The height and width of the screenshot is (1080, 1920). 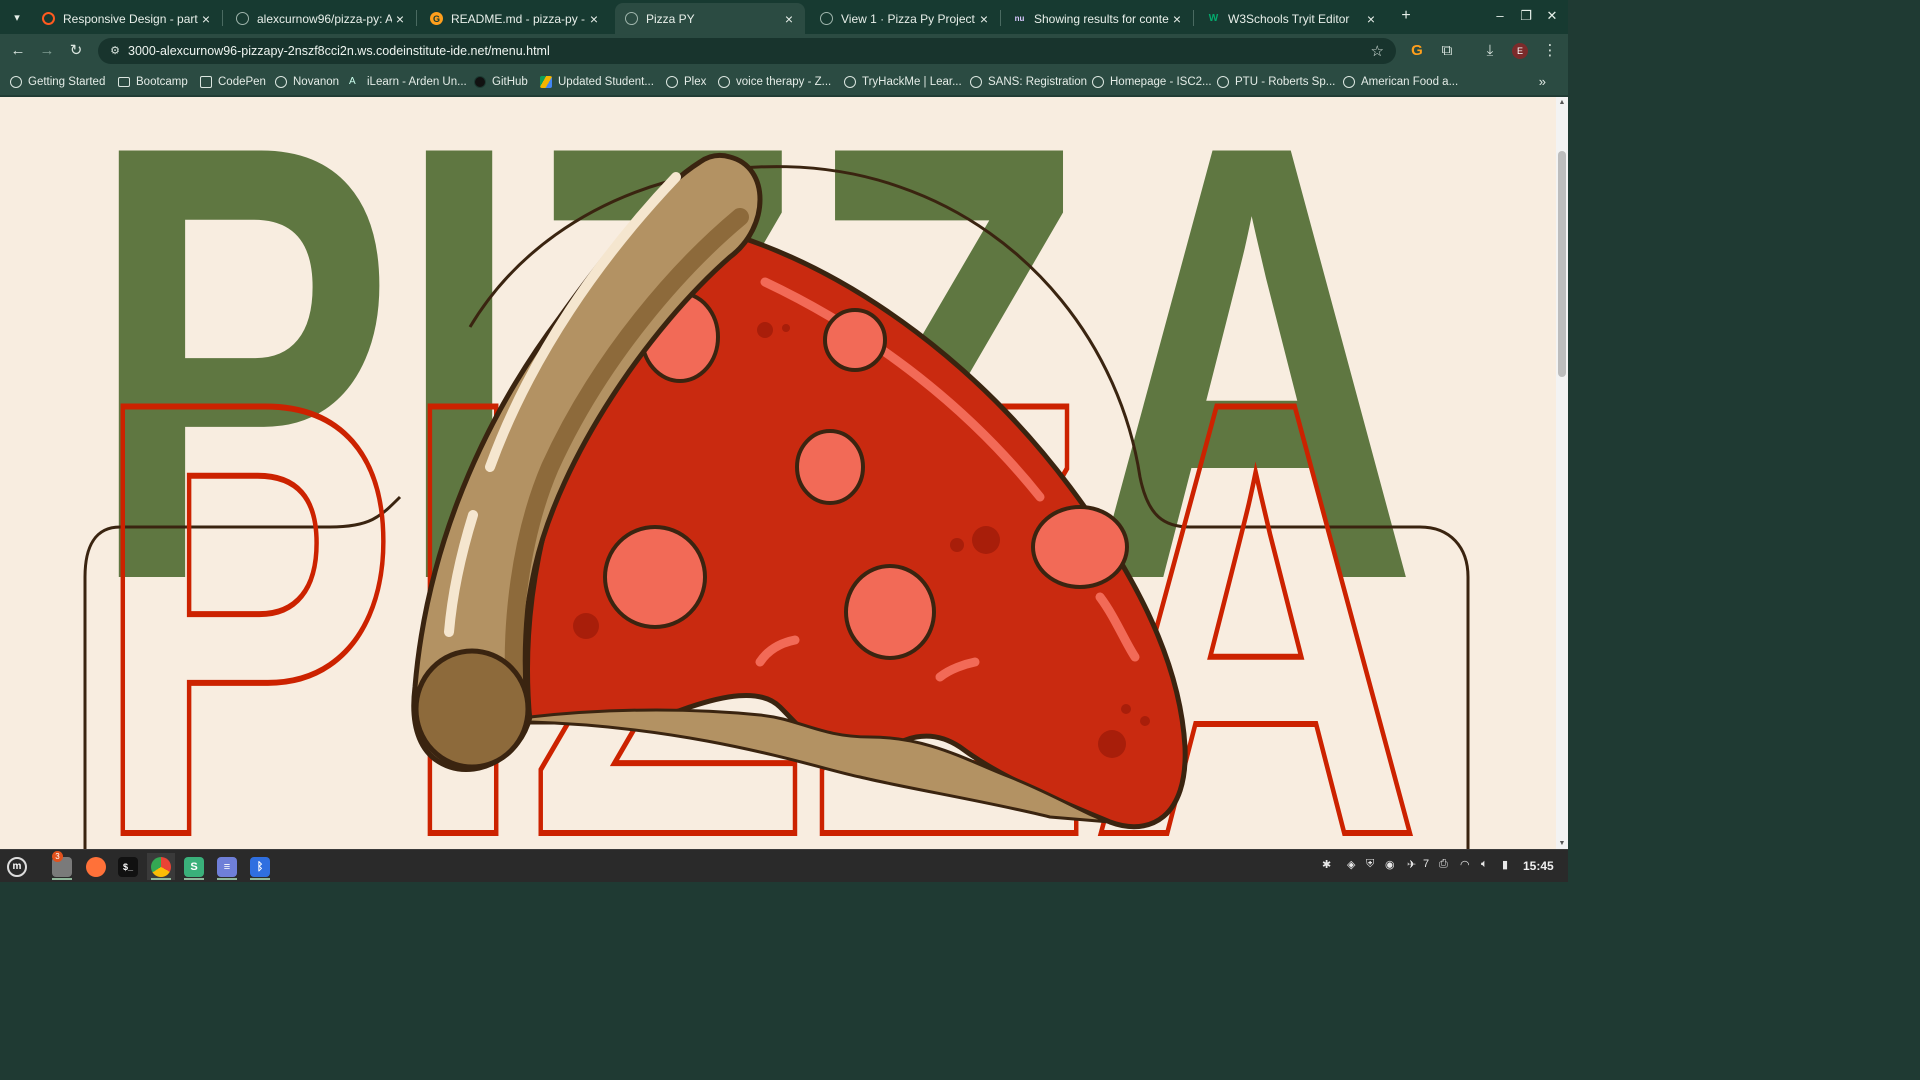 What do you see at coordinates (1406, 16) in the screenshot?
I see `new-tab-plus-icon: +` at bounding box center [1406, 16].